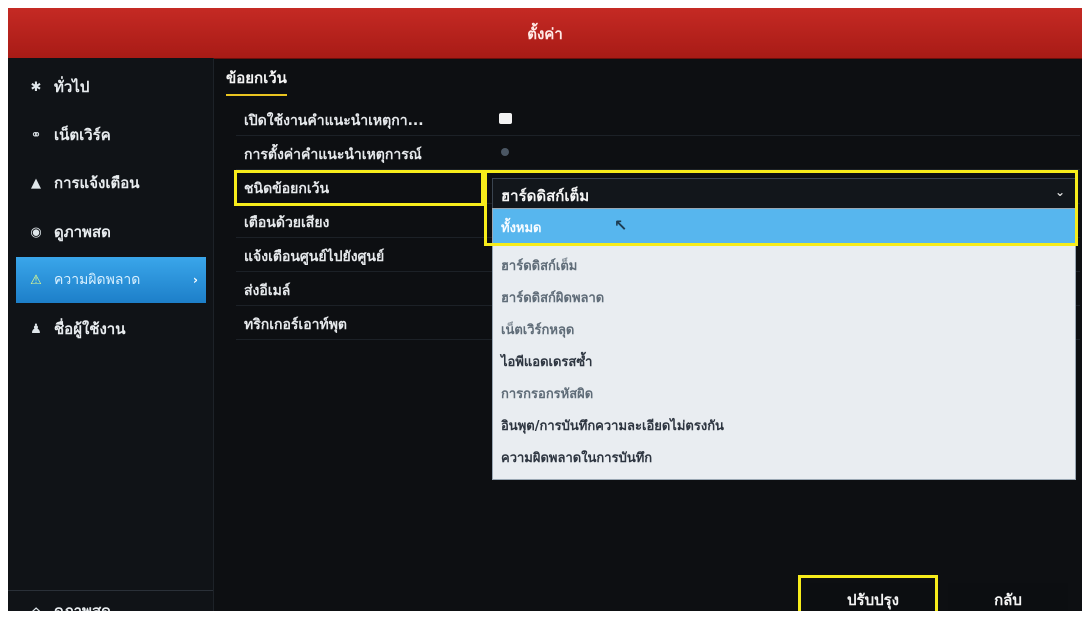  What do you see at coordinates (36, 280) in the screenshot?
I see `warning-icon: ⚠` at bounding box center [36, 280].